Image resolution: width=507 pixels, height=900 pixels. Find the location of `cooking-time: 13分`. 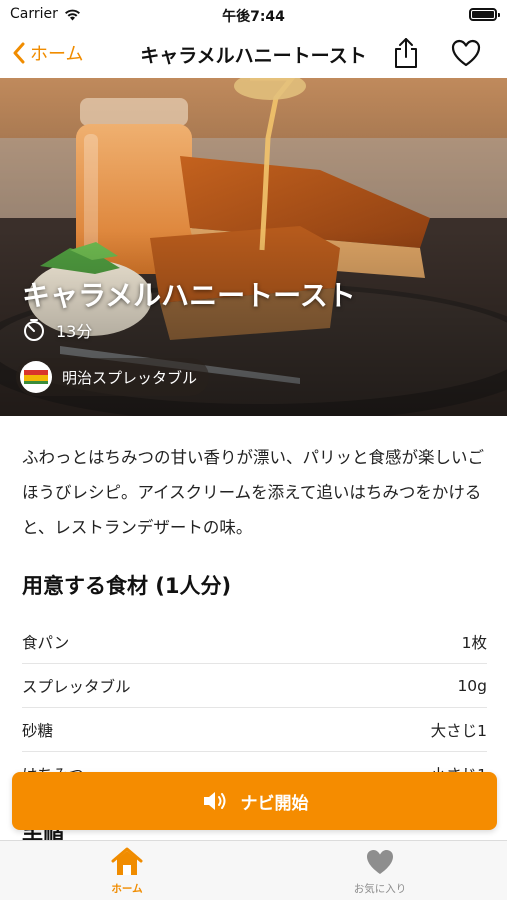

cooking-time: 13分 is located at coordinates (57, 330).